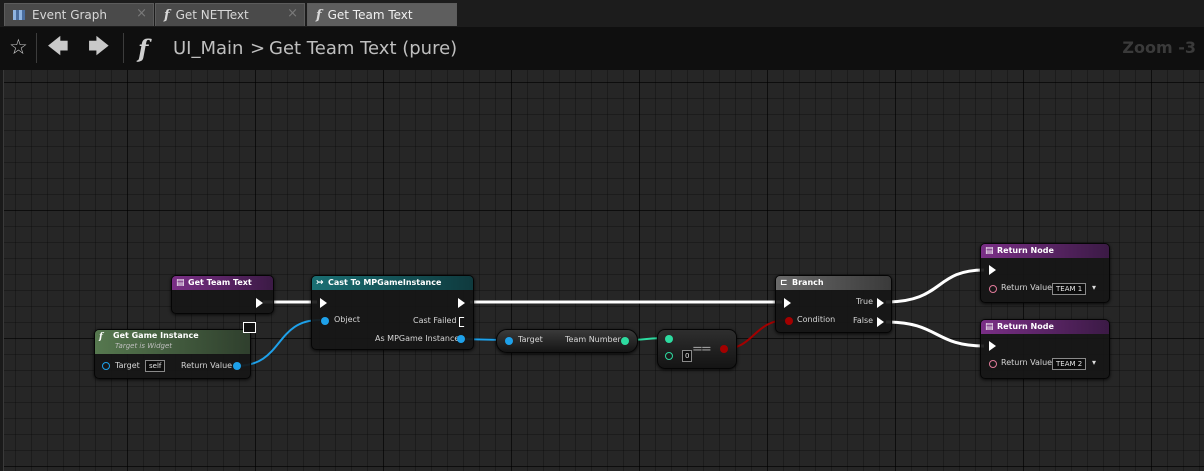 The width and height of the screenshot is (1204, 471). Describe the element at coordinates (833, 283) in the screenshot. I see `node-header: ⊏ Branch` at that location.